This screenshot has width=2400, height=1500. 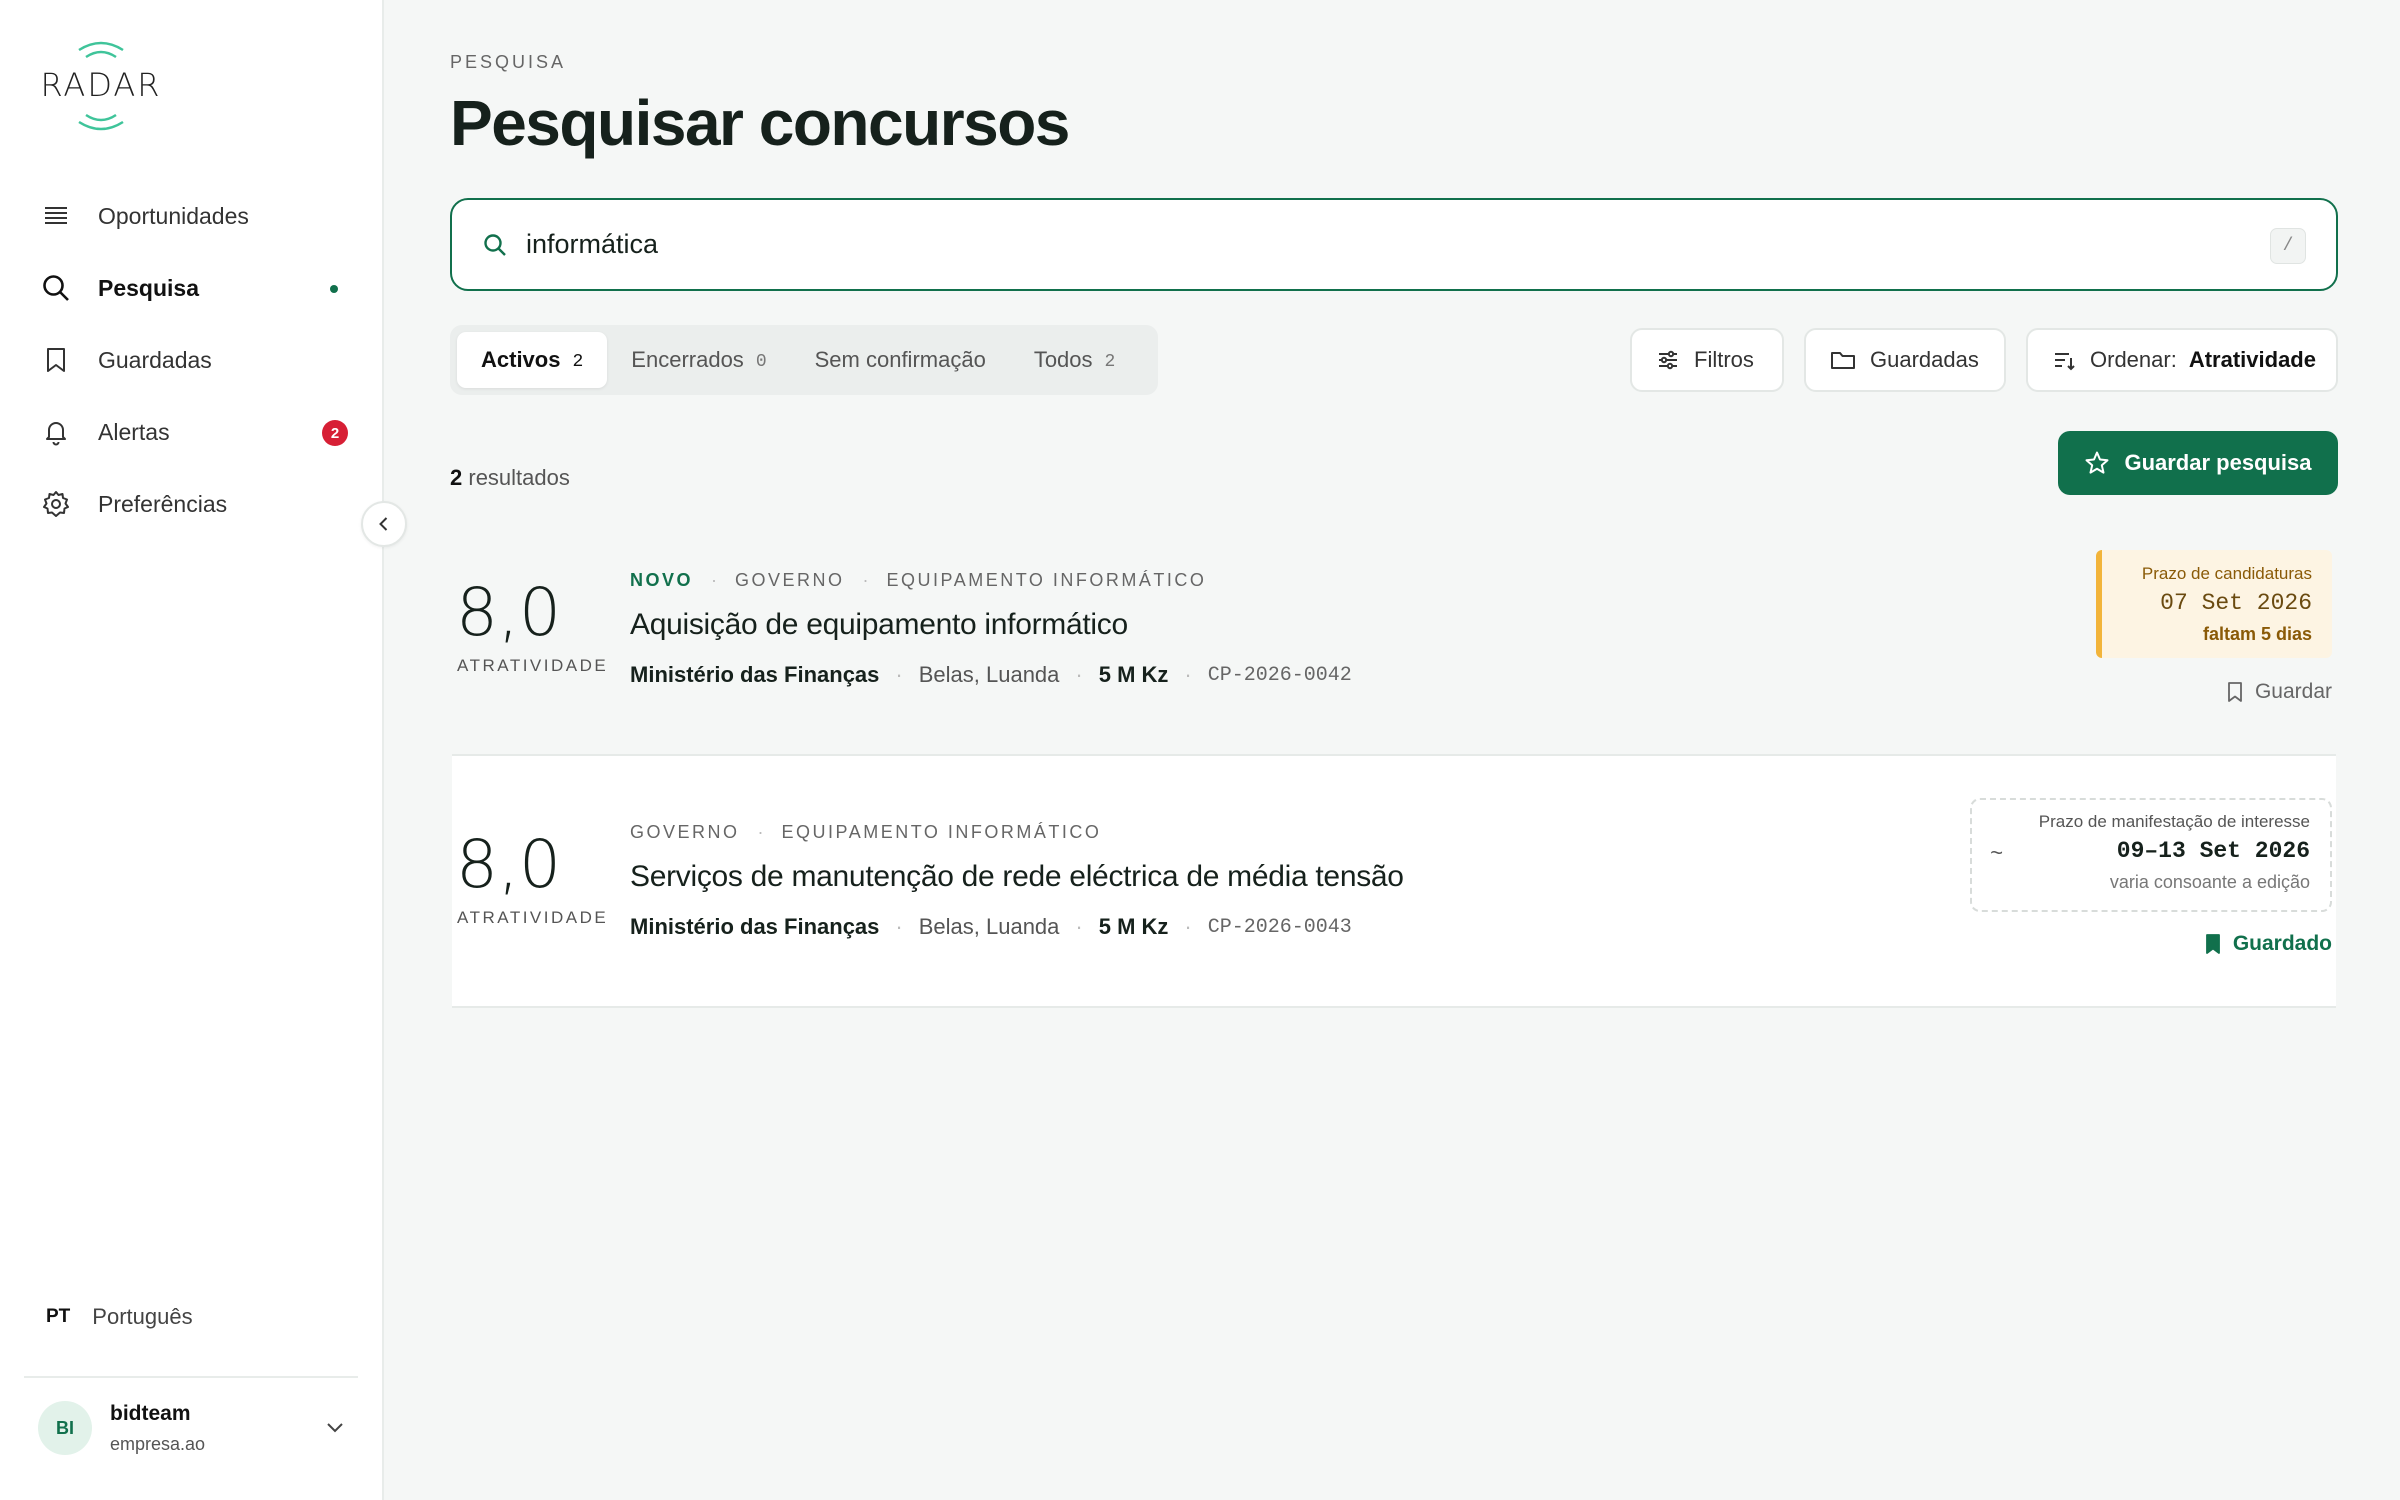 What do you see at coordinates (2213, 944) in the screenshot?
I see `bookmark-filled-icon` at bounding box center [2213, 944].